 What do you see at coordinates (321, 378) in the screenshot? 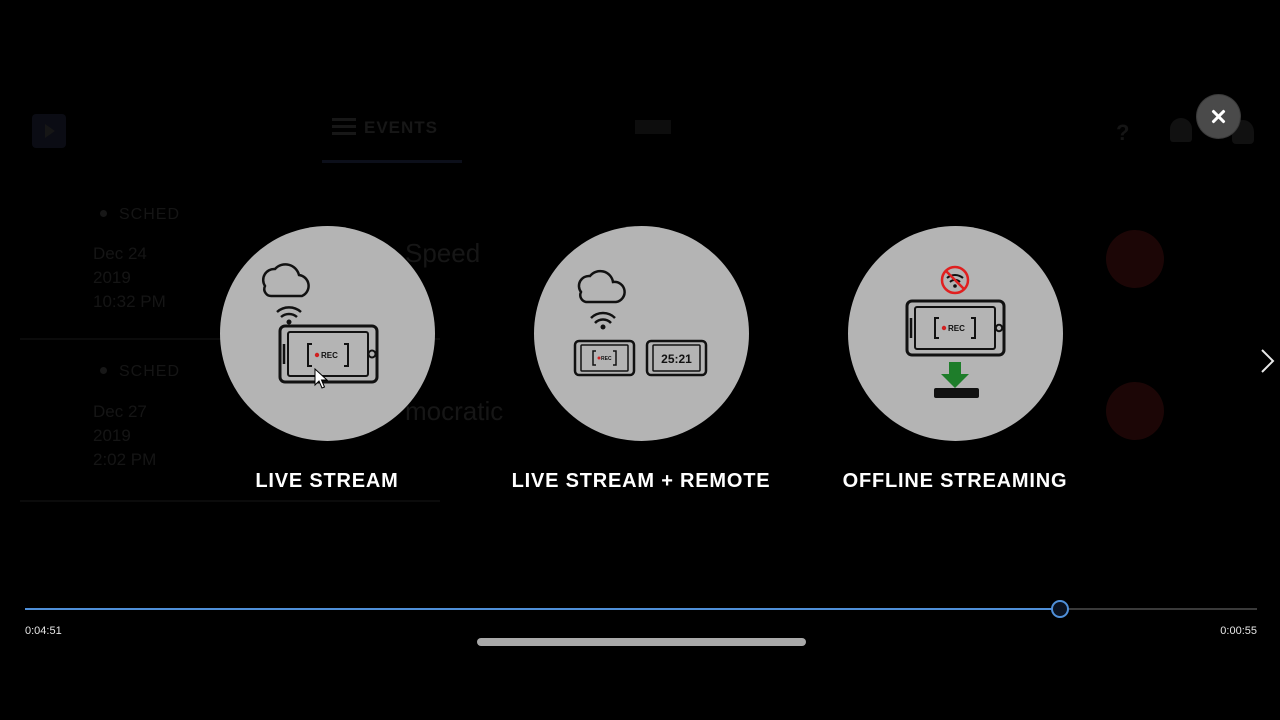
I see `mouse-cursor-icon` at bounding box center [321, 378].